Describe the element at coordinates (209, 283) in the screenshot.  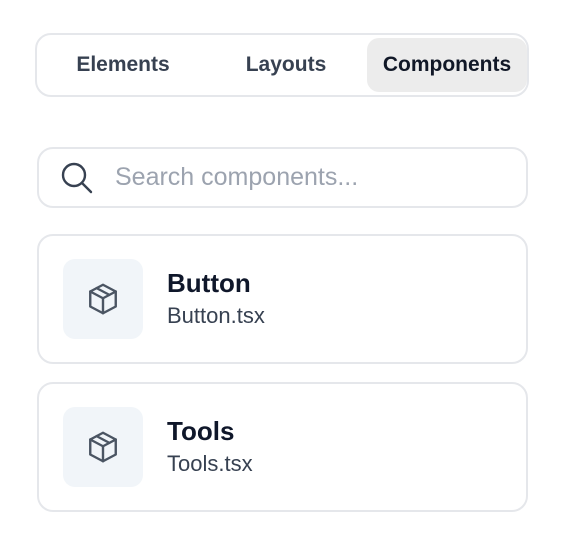
I see `component-name: Button` at that location.